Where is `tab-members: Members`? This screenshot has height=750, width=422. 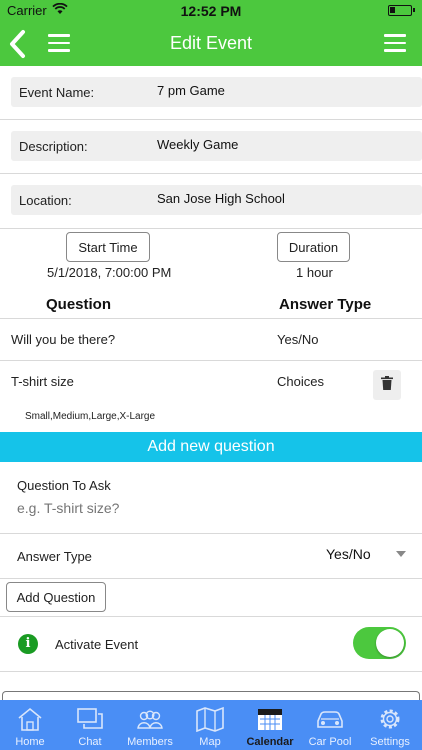 tab-members: Members is located at coordinates (150, 725).